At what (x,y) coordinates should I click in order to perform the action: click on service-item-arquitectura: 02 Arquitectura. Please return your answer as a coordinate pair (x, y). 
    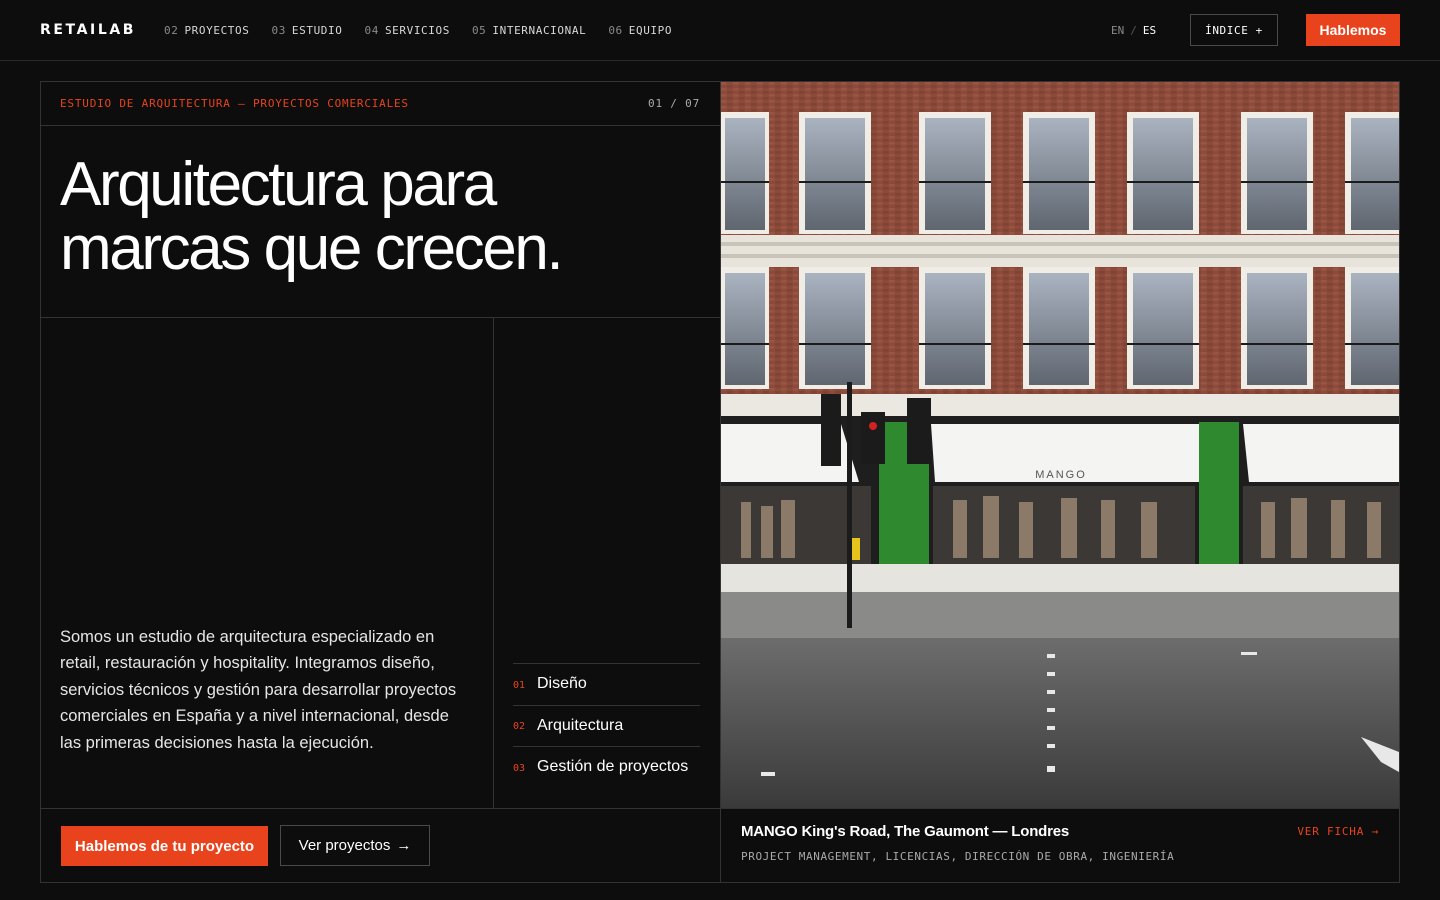
    Looking at the image, I should click on (606, 725).